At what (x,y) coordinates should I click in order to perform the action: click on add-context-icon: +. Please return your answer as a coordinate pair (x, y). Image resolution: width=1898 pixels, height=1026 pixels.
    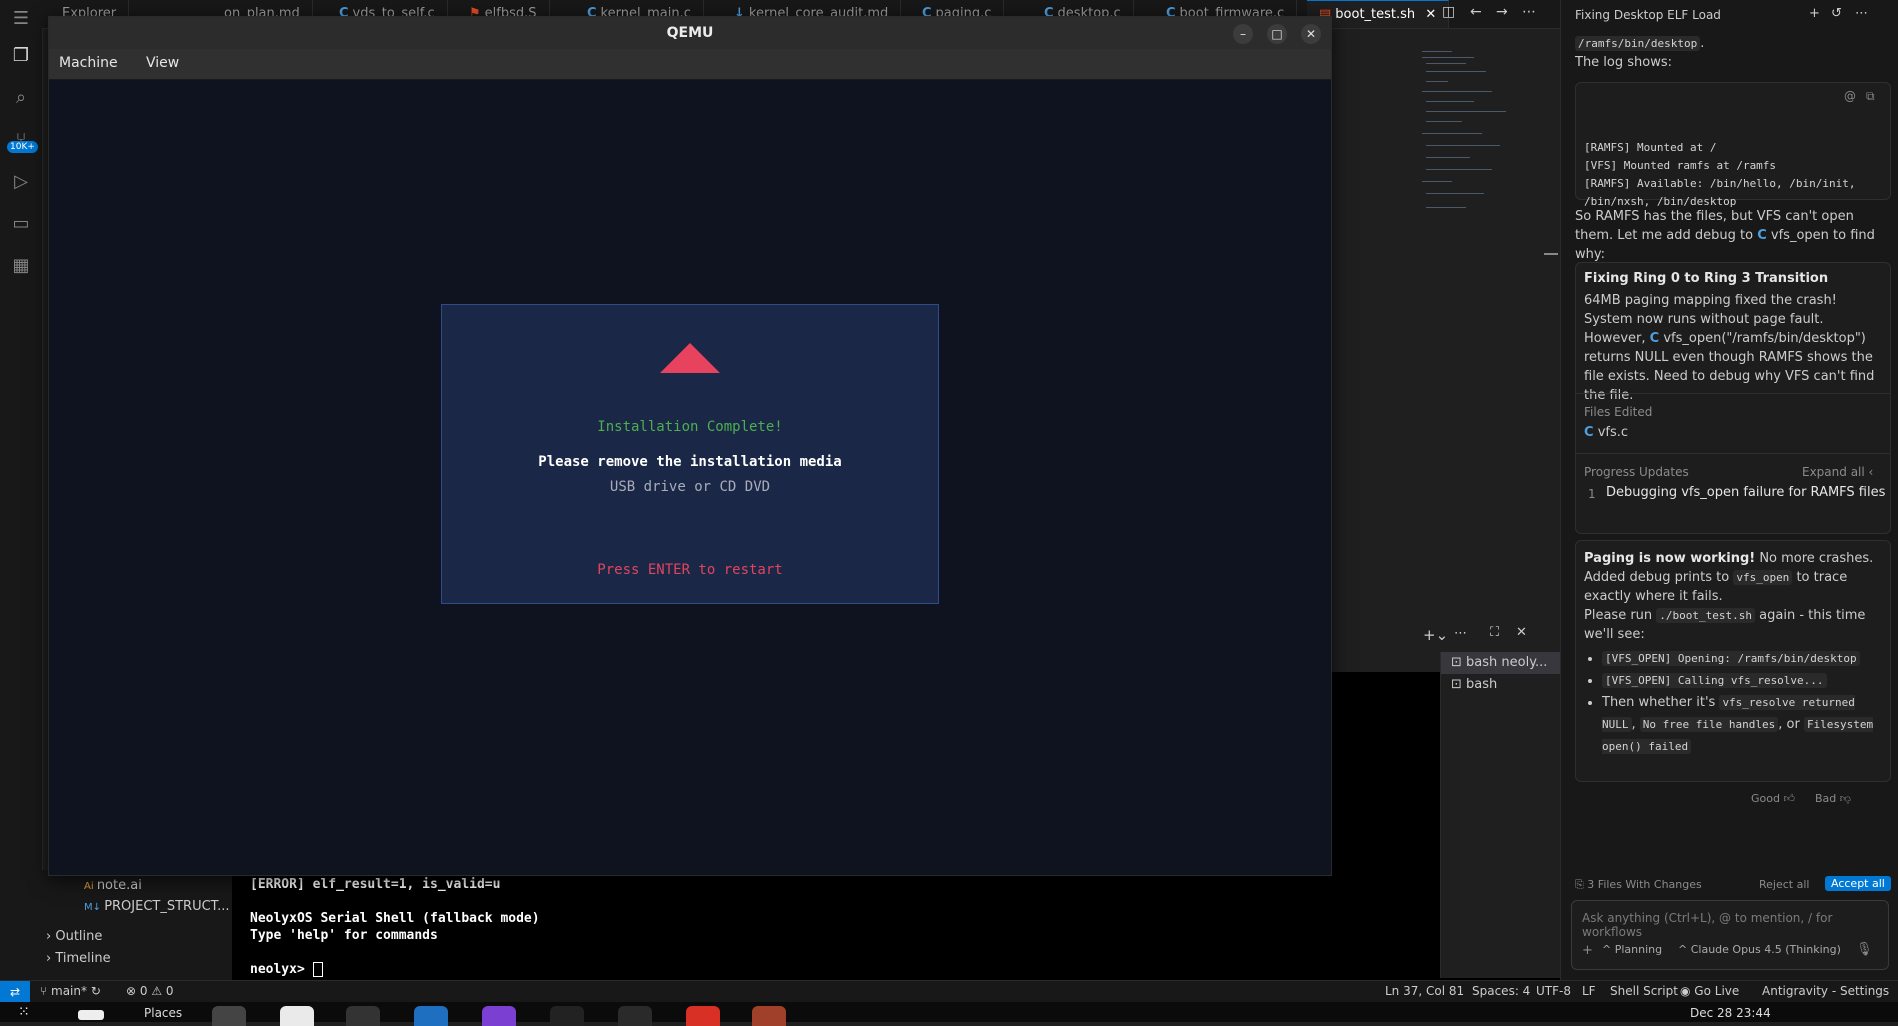
    Looking at the image, I should click on (1587, 950).